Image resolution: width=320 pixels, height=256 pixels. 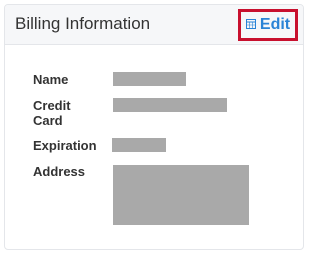 I want to click on calendar-icon, so click(x=250, y=24).